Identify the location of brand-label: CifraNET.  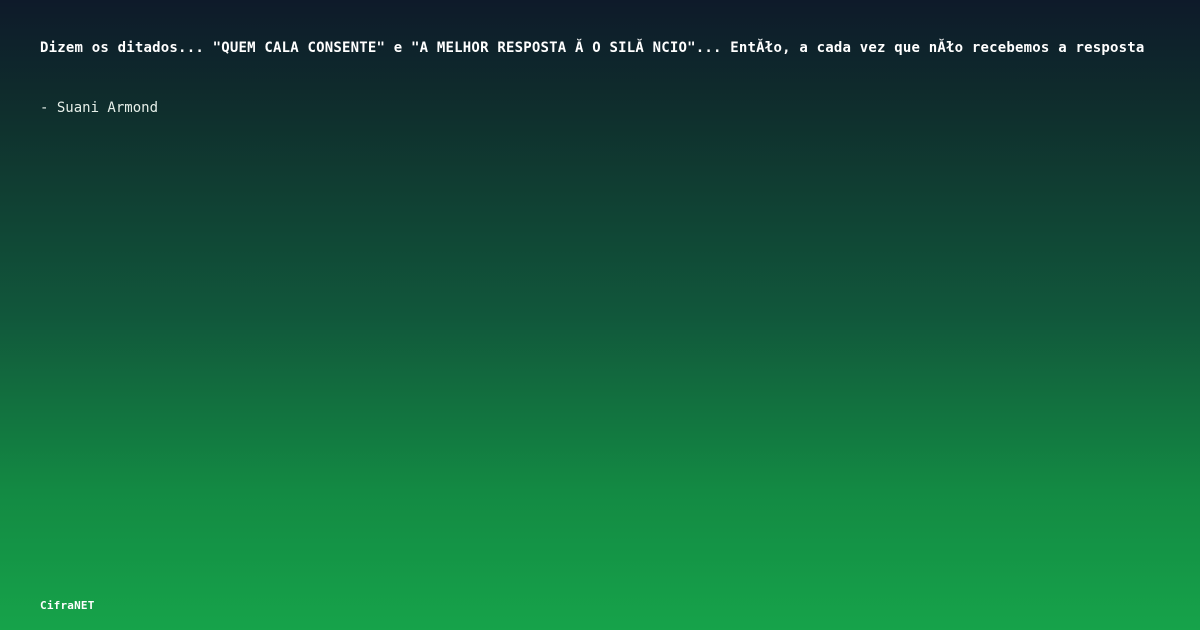
(67, 605).